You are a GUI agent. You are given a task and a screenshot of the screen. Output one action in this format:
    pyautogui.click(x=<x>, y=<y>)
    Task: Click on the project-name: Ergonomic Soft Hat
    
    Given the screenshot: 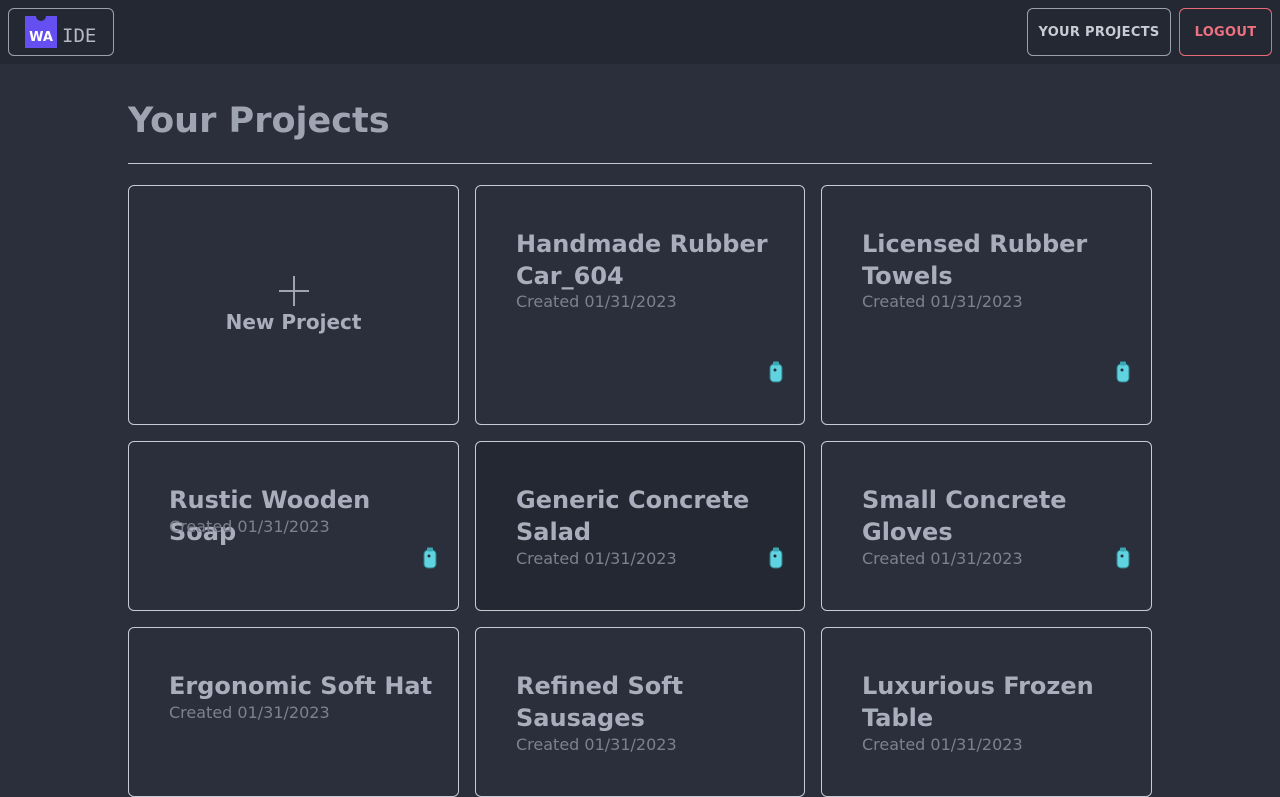 What is the action you would take?
    pyautogui.click(x=301, y=686)
    